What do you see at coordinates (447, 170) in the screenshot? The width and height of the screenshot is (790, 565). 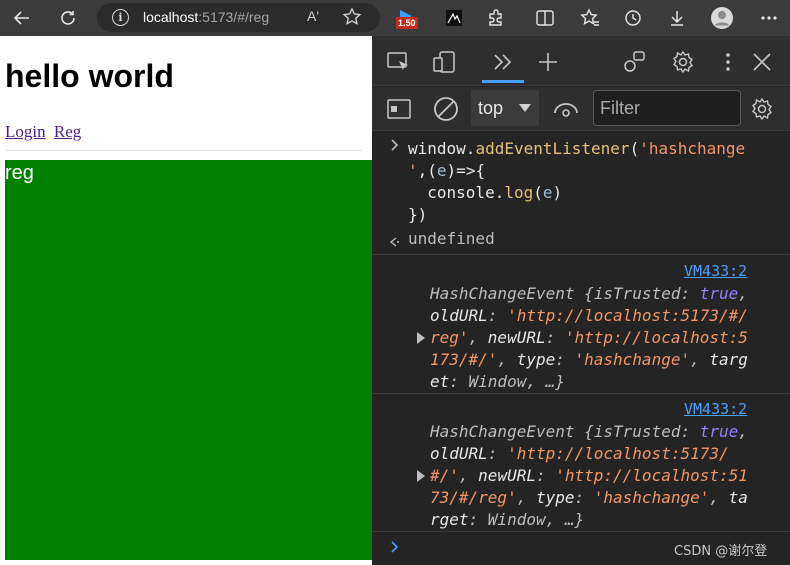 I see `command-line-2: ',(e)=>{` at bounding box center [447, 170].